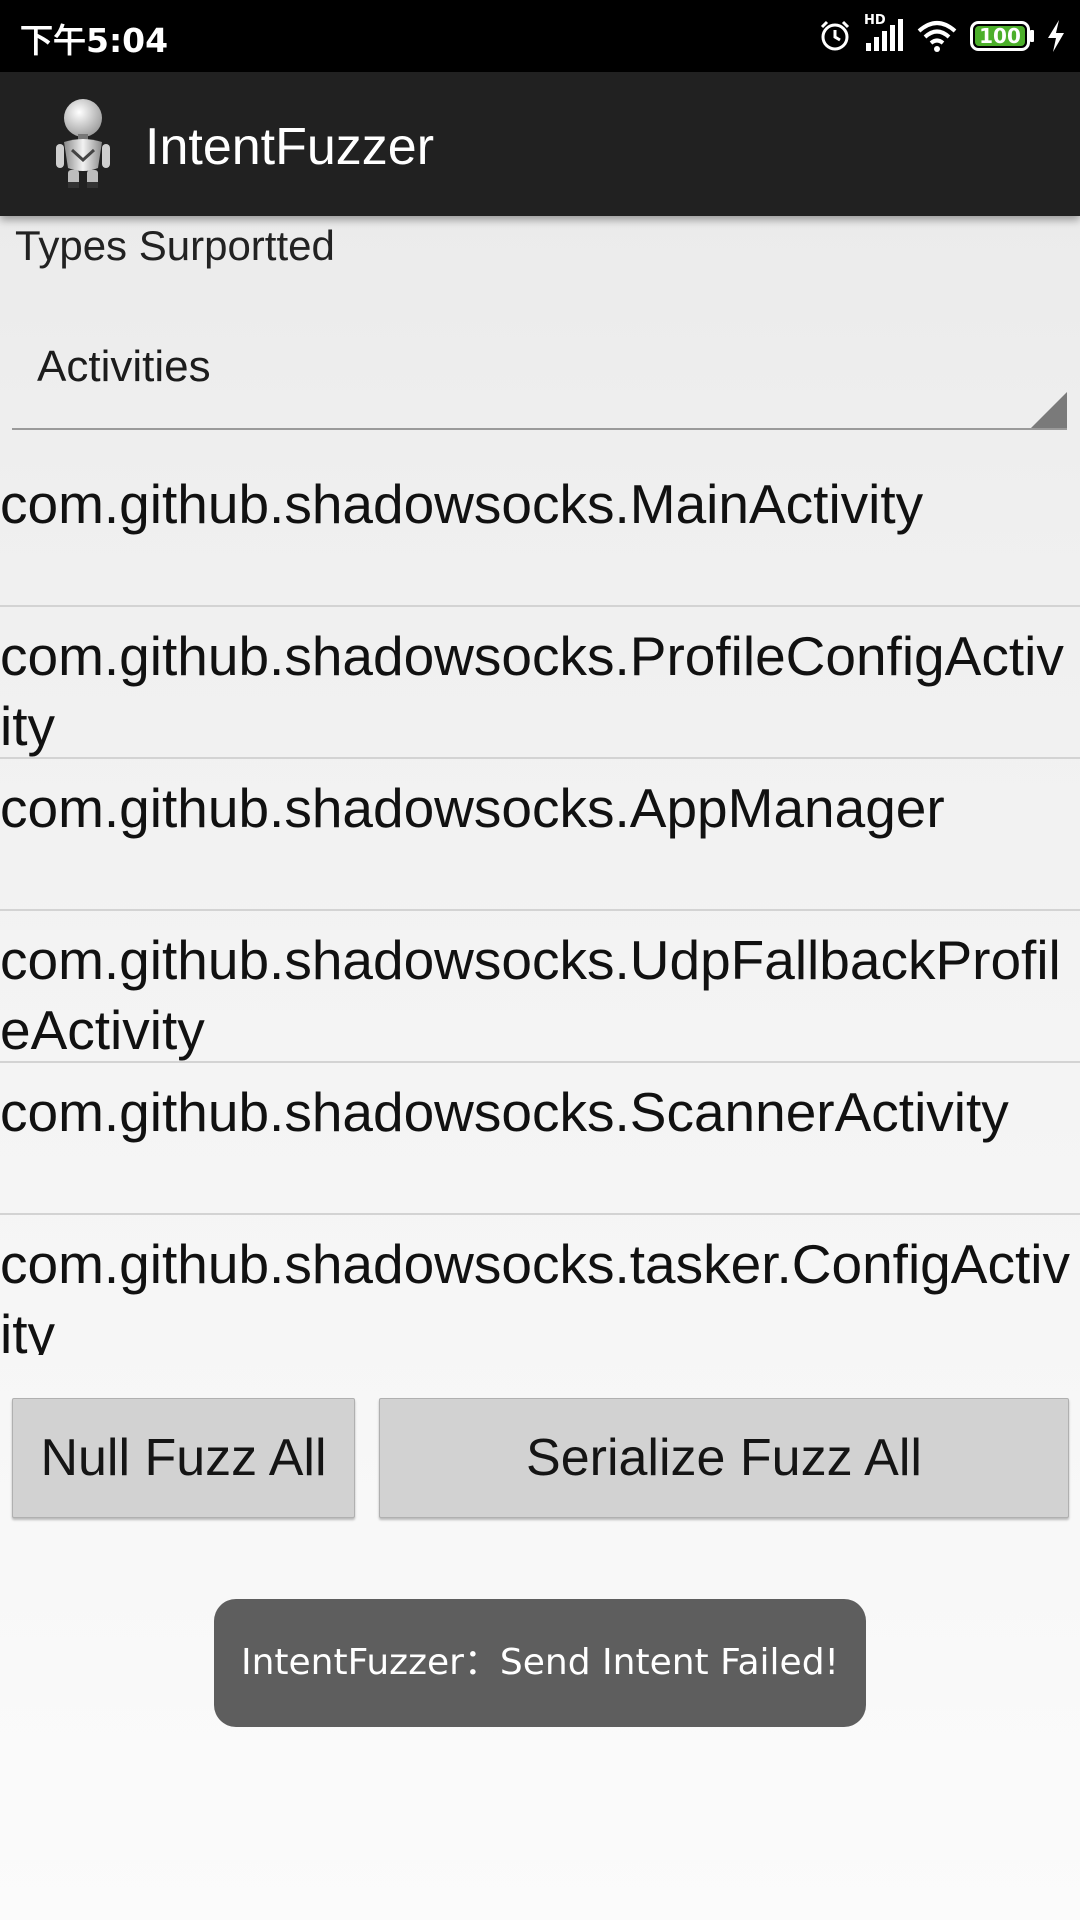 This screenshot has width=1080, height=1920. What do you see at coordinates (835, 36) in the screenshot?
I see `alarm-icon` at bounding box center [835, 36].